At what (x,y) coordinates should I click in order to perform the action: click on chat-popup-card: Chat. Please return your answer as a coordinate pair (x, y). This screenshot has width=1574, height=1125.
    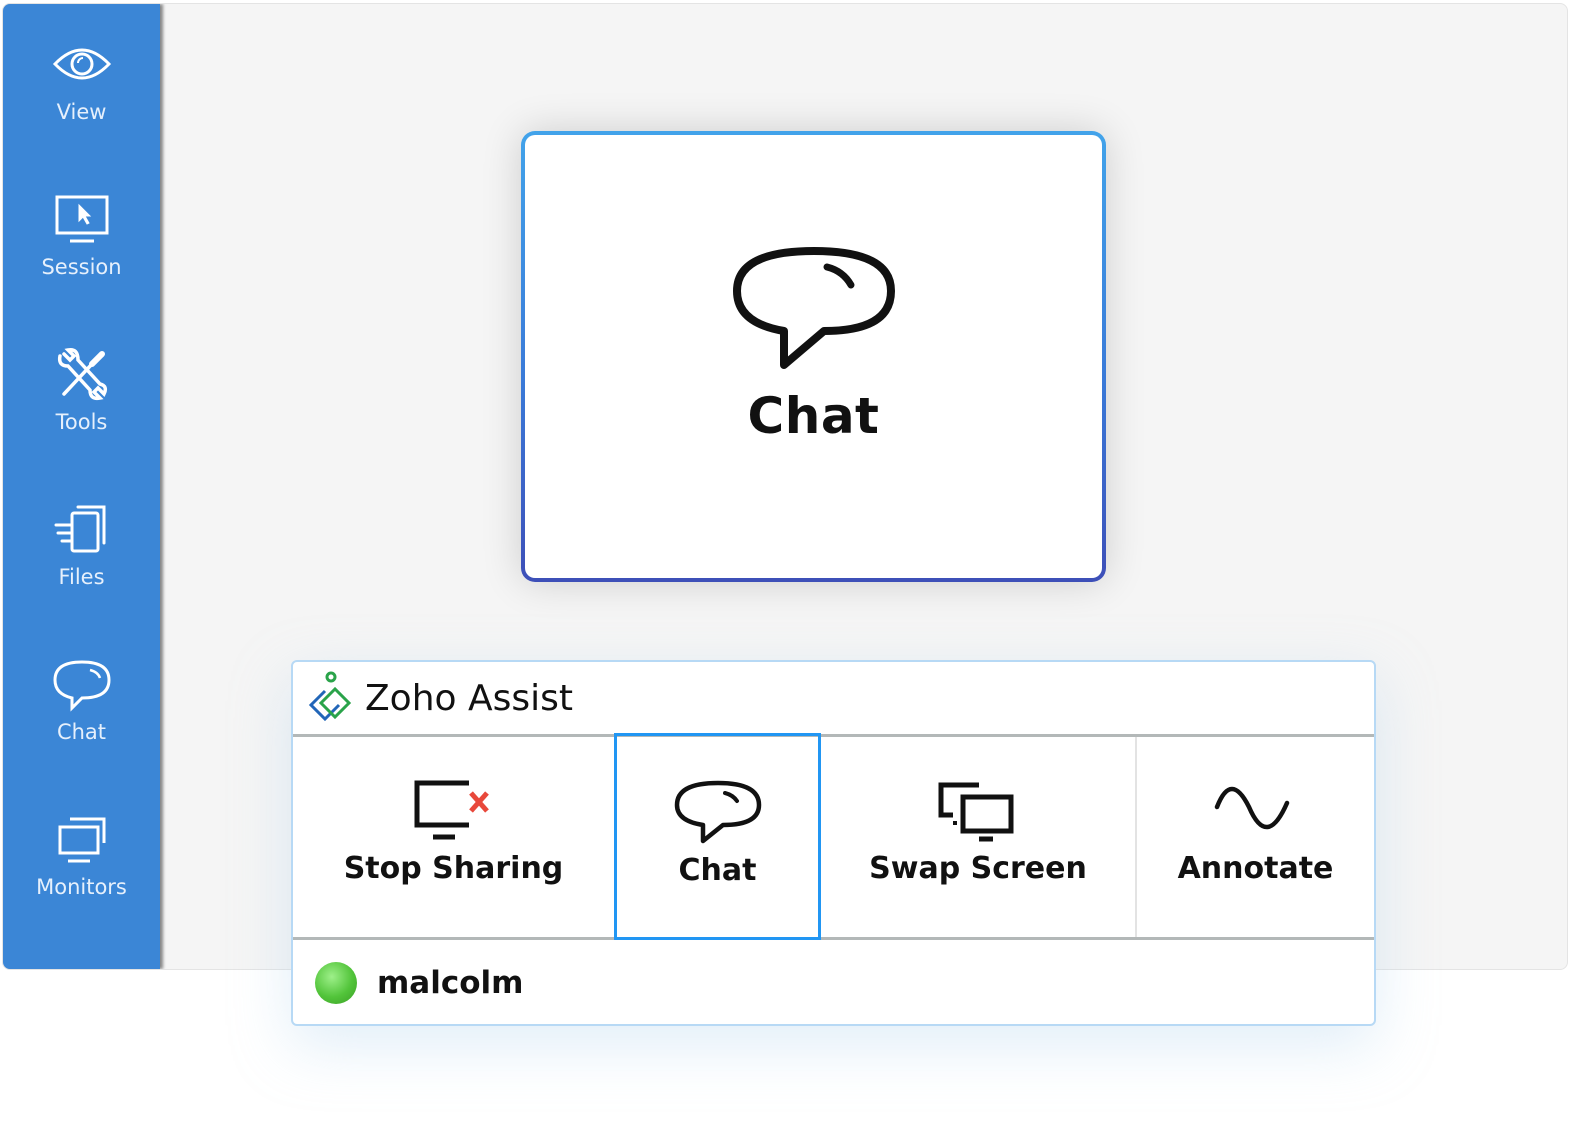
    Looking at the image, I should click on (813, 356).